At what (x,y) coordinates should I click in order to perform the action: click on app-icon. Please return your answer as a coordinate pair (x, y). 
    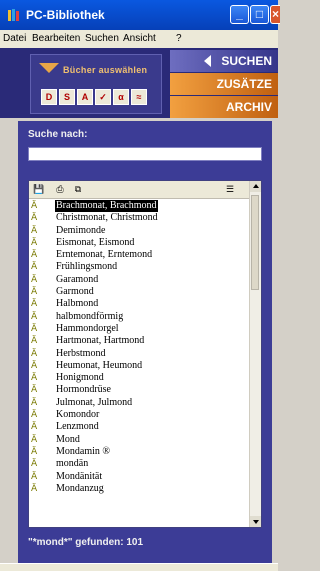
    Looking at the image, I should click on (13, 15).